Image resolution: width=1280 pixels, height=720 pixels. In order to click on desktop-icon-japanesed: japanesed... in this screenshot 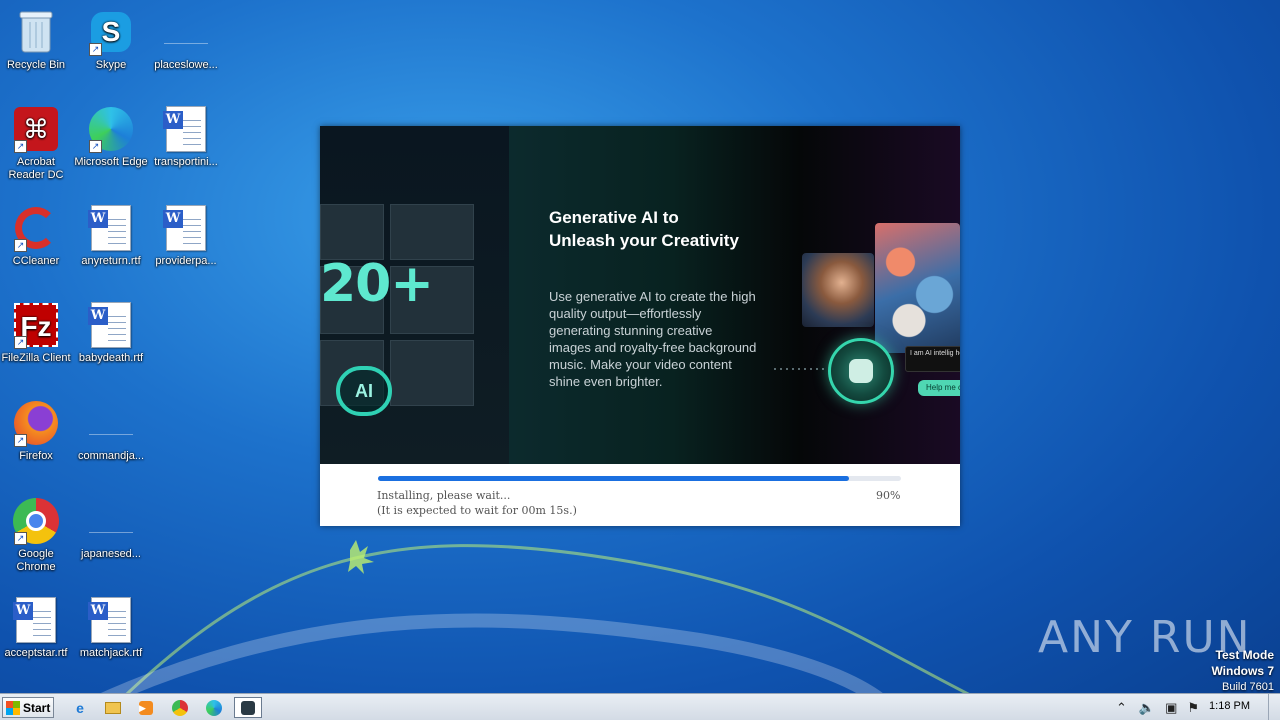, I will do `click(111, 529)`.